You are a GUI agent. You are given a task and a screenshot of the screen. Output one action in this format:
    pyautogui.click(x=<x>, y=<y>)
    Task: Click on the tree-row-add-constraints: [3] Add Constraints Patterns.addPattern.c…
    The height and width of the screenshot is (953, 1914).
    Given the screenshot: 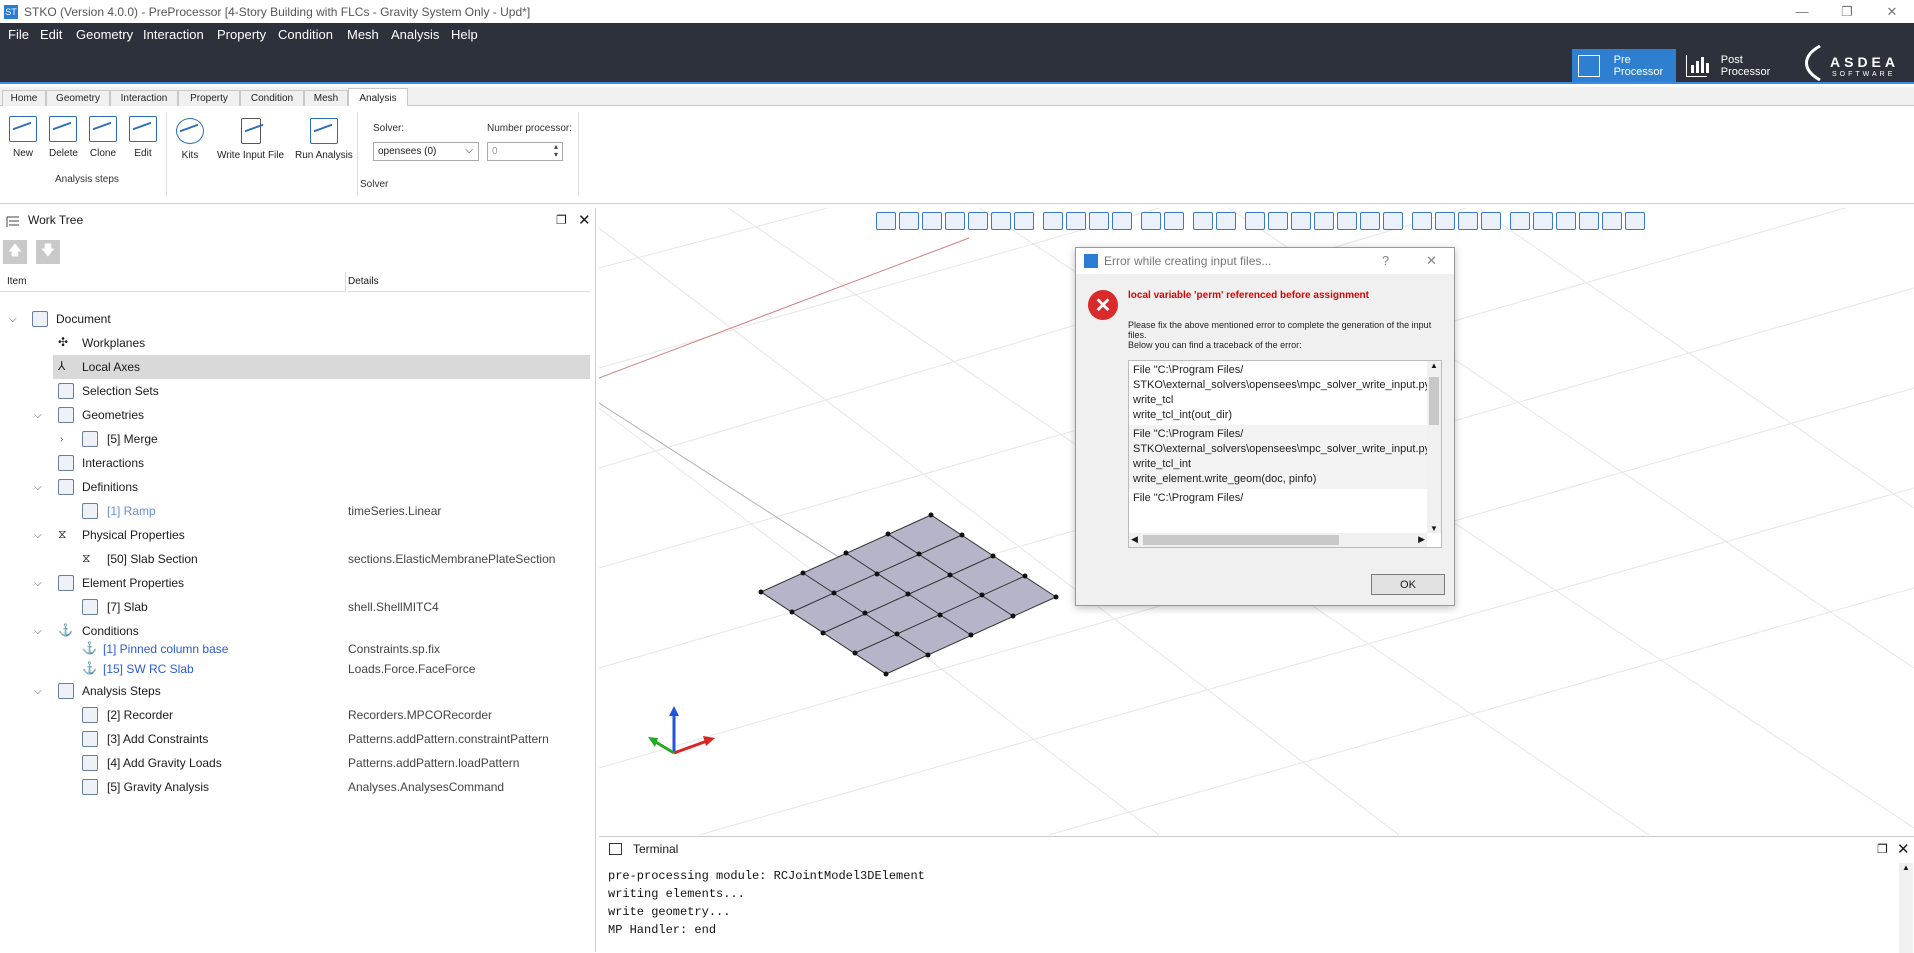 What is the action you would take?
    pyautogui.click(x=295, y=739)
    